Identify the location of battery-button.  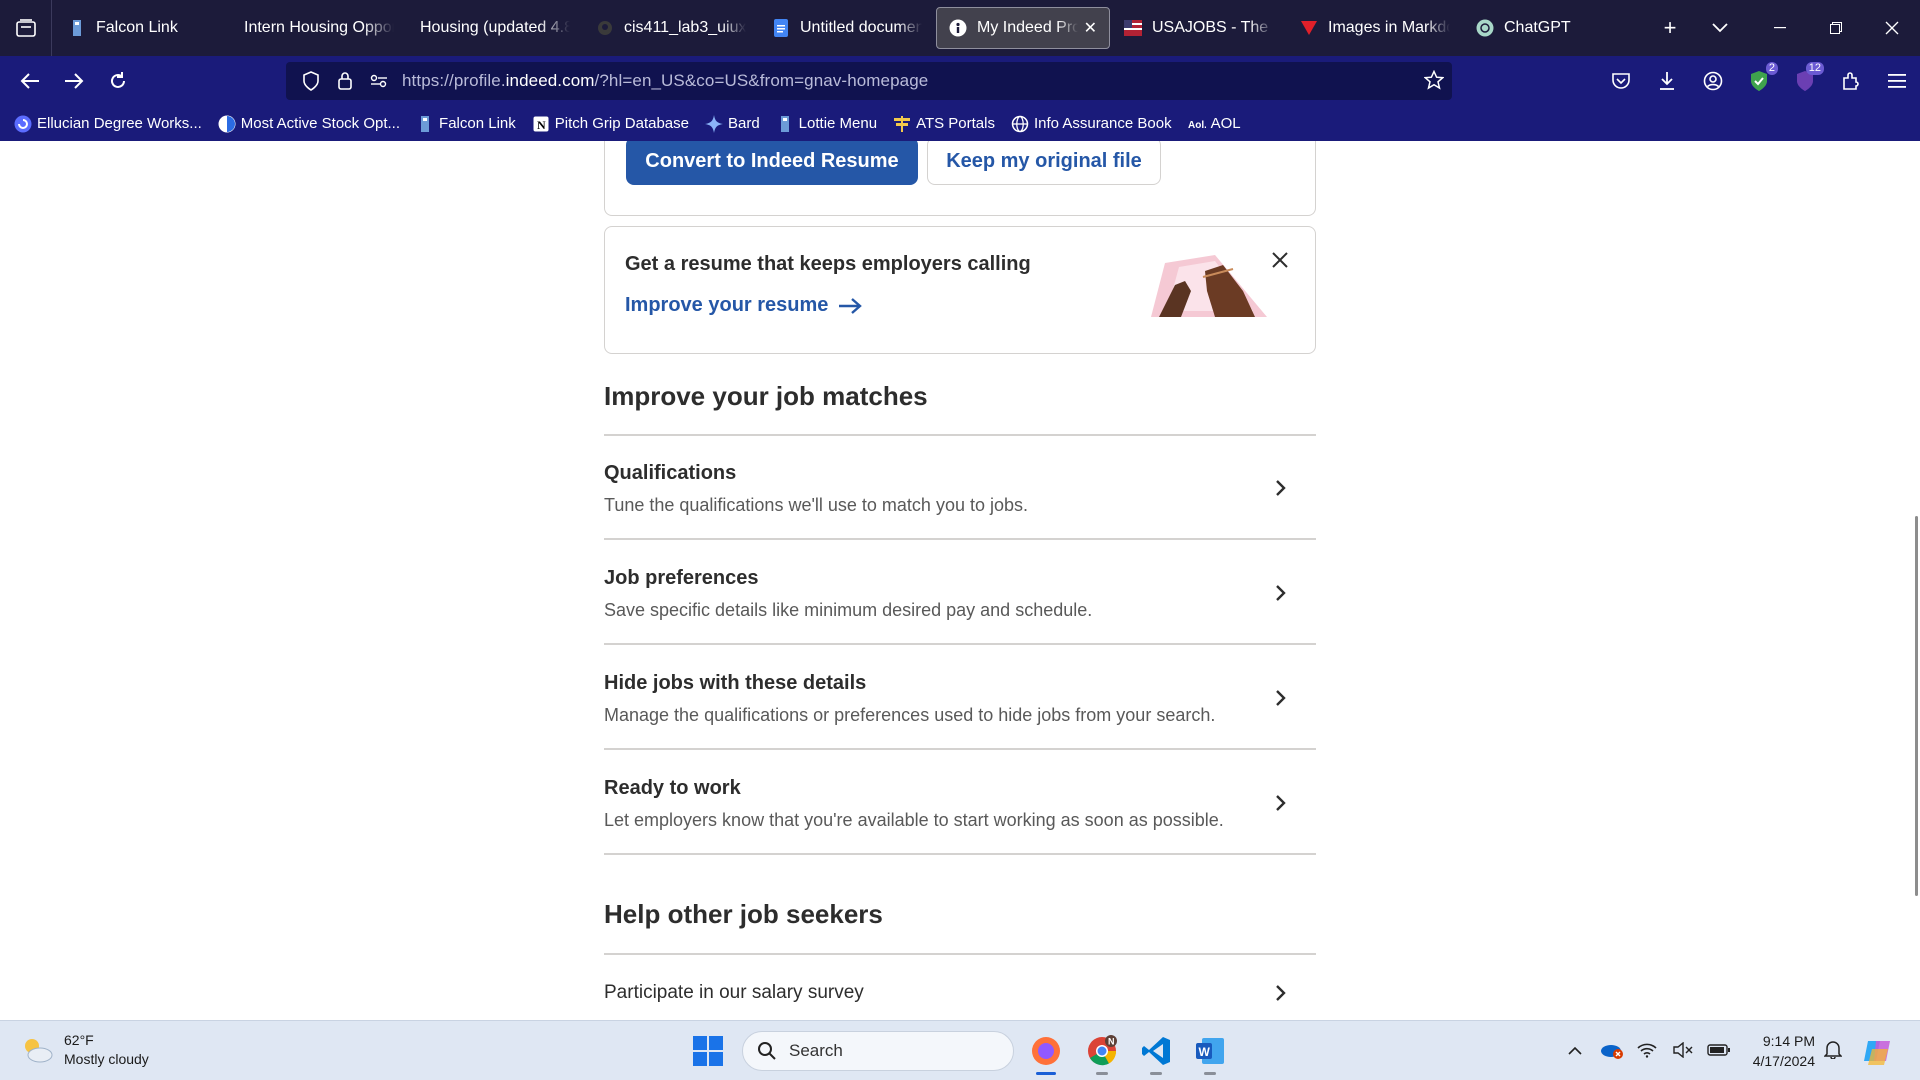
(1719, 1050).